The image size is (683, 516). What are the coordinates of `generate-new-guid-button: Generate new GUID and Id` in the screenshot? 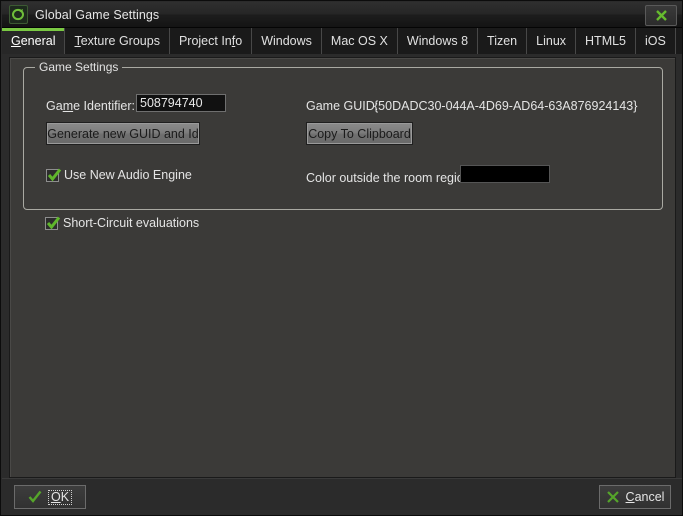 It's located at (123, 133).